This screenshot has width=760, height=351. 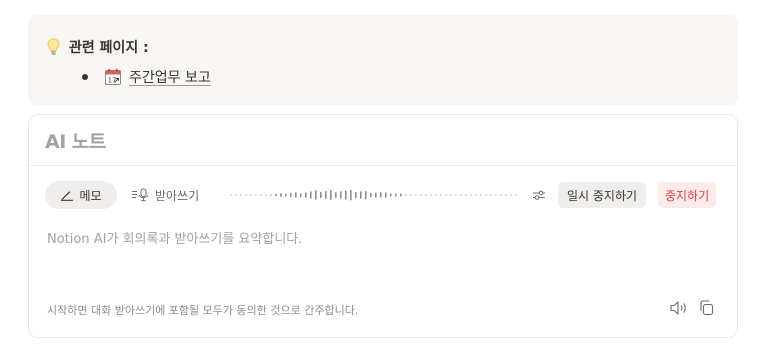 I want to click on speaker-icon, so click(x=678, y=308).